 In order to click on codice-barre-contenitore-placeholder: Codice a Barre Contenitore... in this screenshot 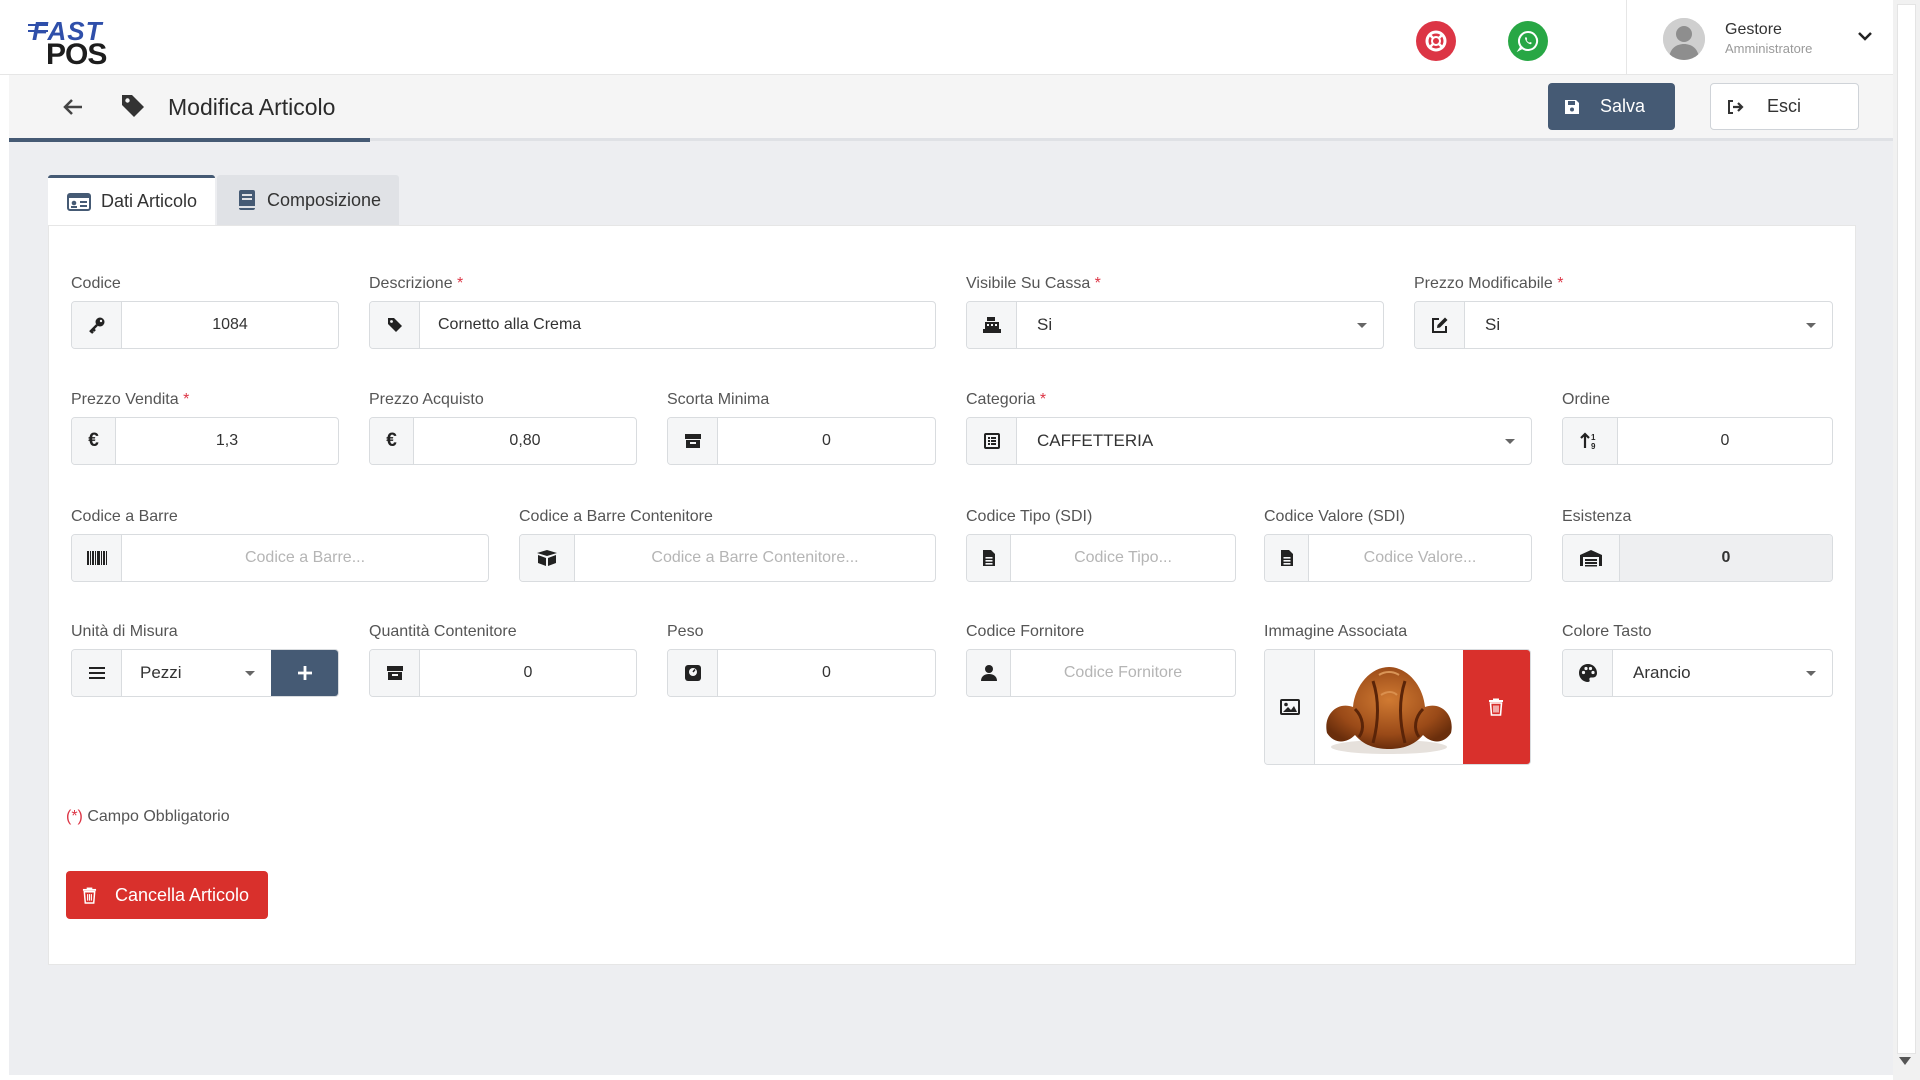, I will do `click(755, 557)`.